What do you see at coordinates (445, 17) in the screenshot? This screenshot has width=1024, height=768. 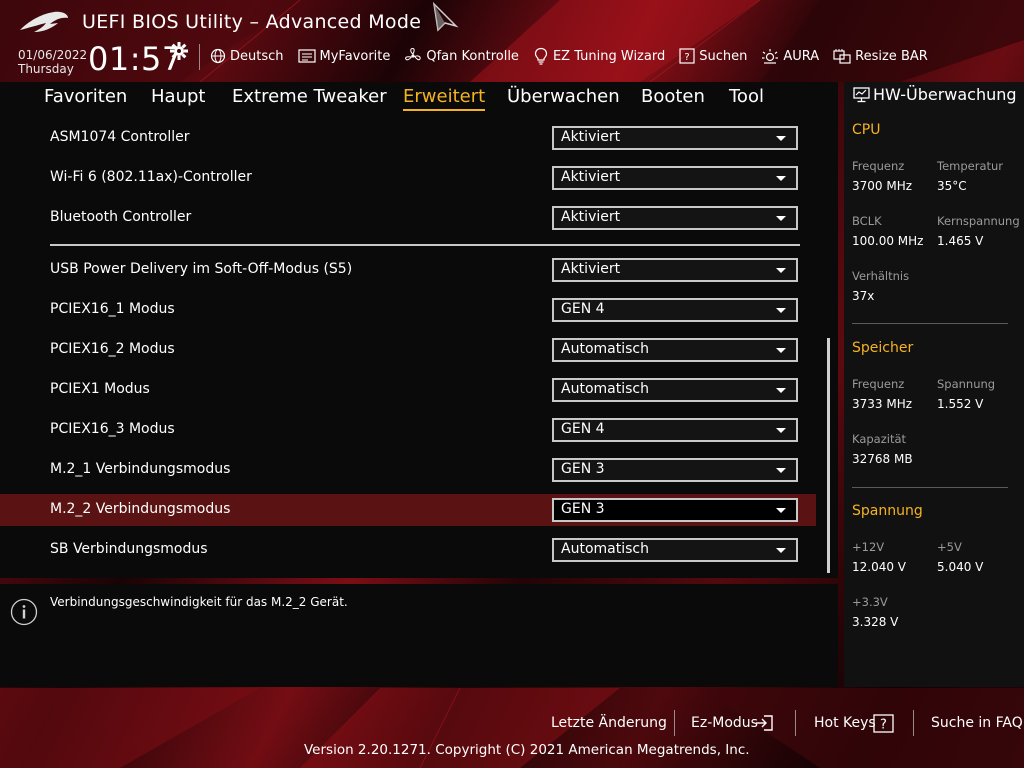 I see `mouse-pointer-icon` at bounding box center [445, 17].